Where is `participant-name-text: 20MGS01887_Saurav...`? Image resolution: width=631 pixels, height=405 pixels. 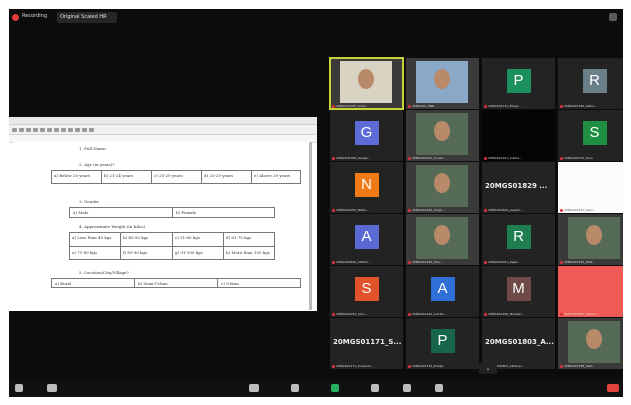 participant-name-text: 20MGS01887_Saurav... is located at coordinates (581, 314).